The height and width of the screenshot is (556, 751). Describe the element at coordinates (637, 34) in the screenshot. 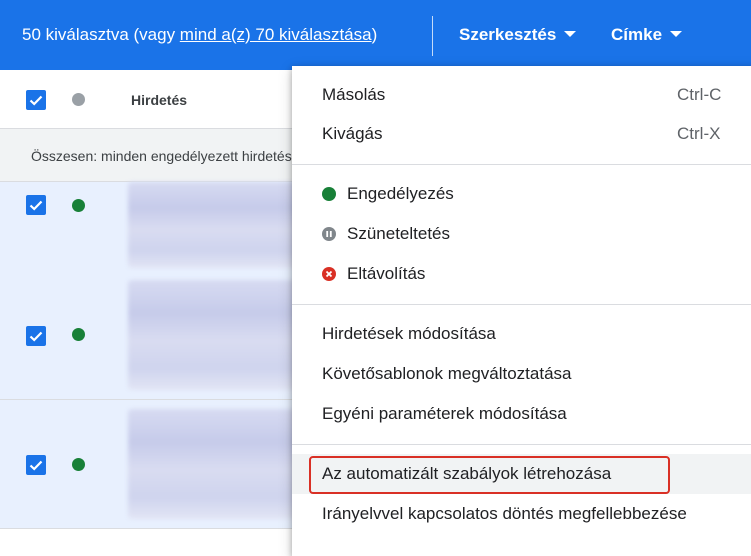

I see `label-dropdown-label: Címke` at that location.